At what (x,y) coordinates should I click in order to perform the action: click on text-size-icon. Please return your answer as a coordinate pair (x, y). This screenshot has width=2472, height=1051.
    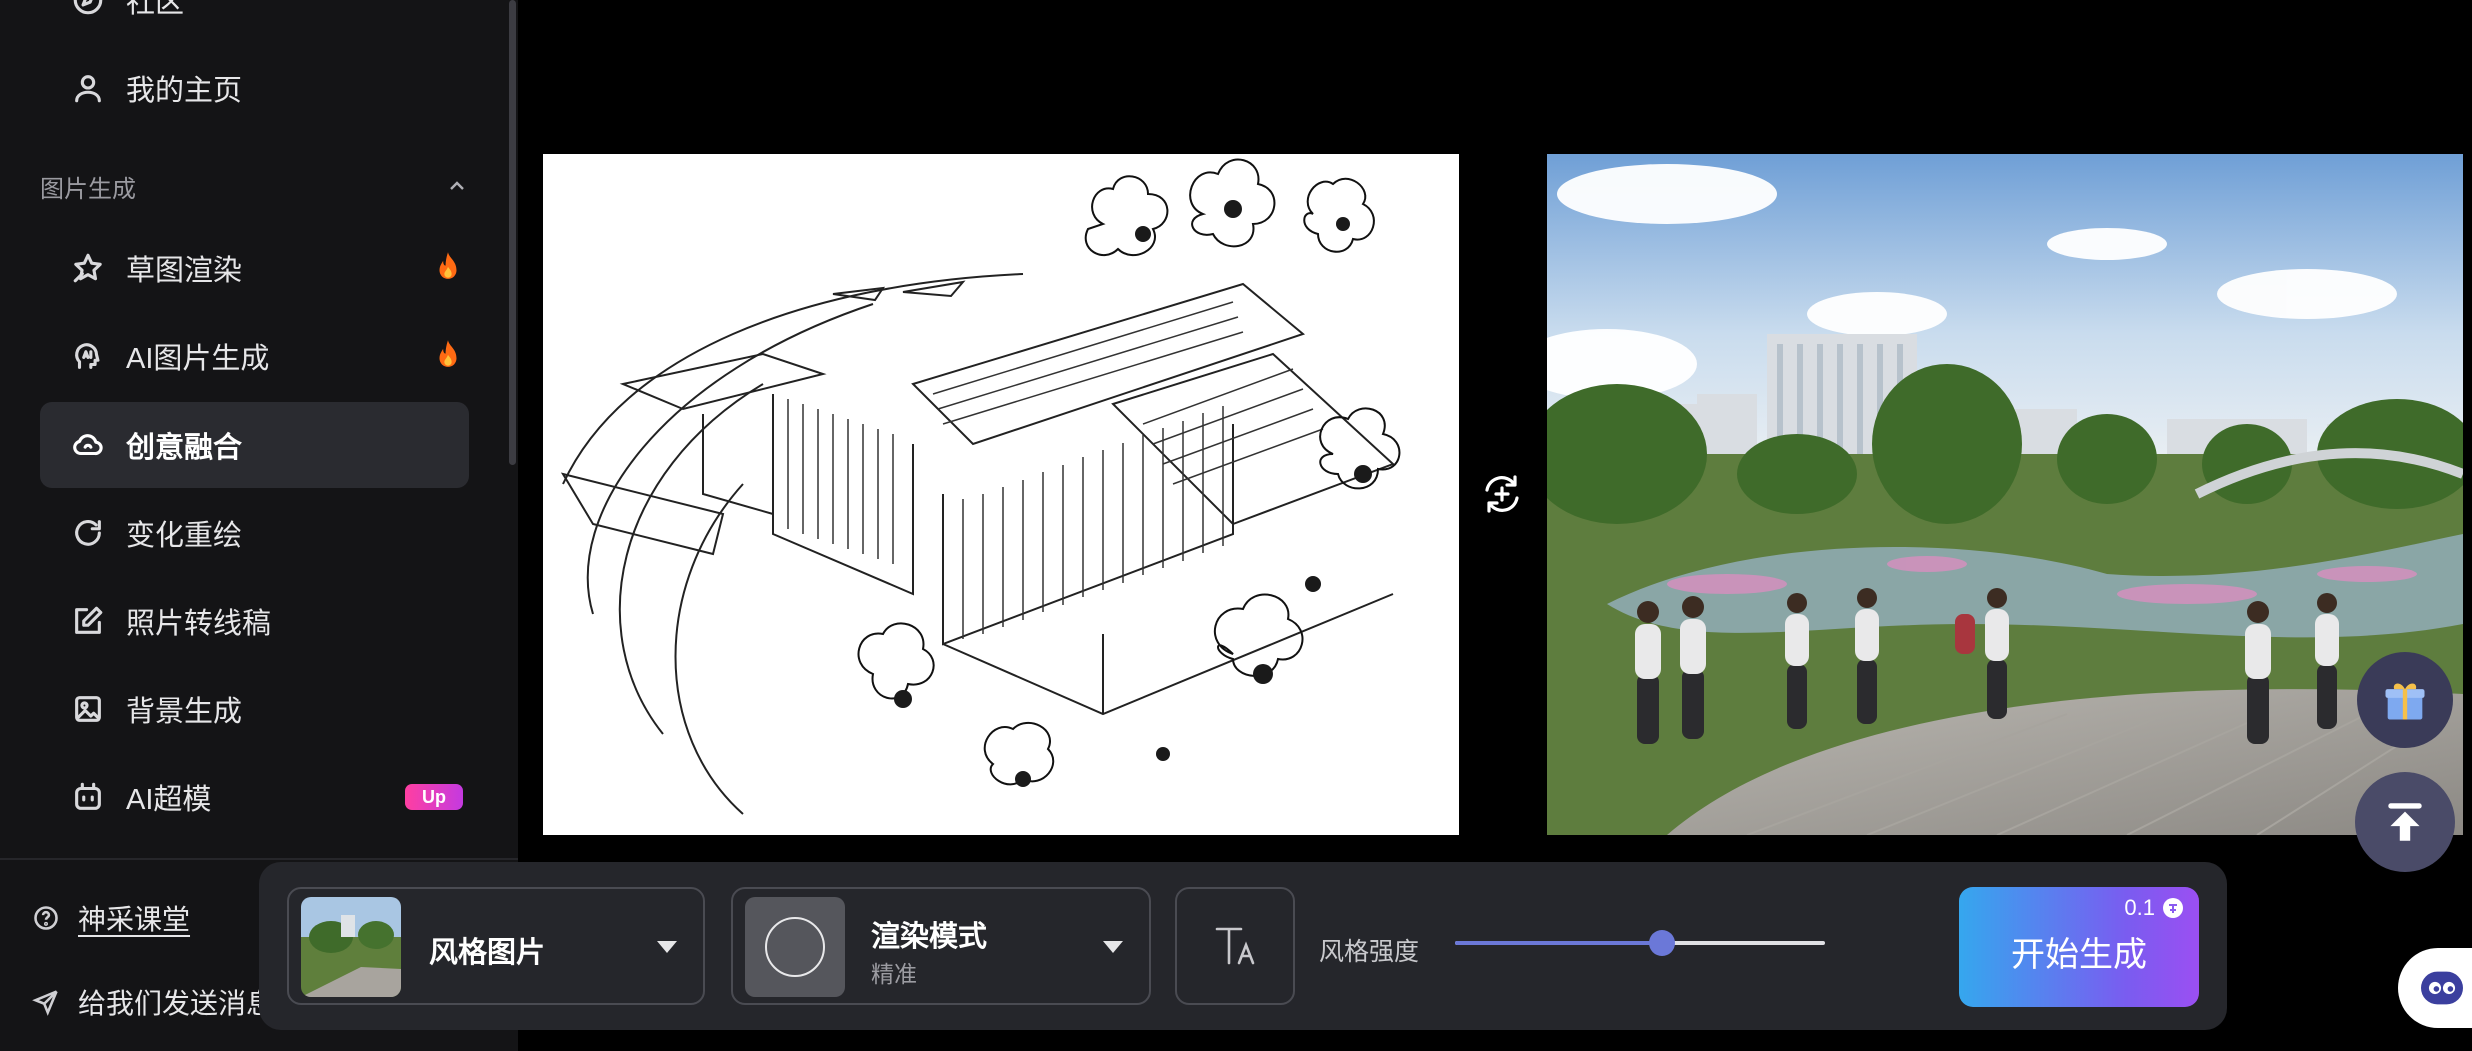
    Looking at the image, I should click on (1235, 946).